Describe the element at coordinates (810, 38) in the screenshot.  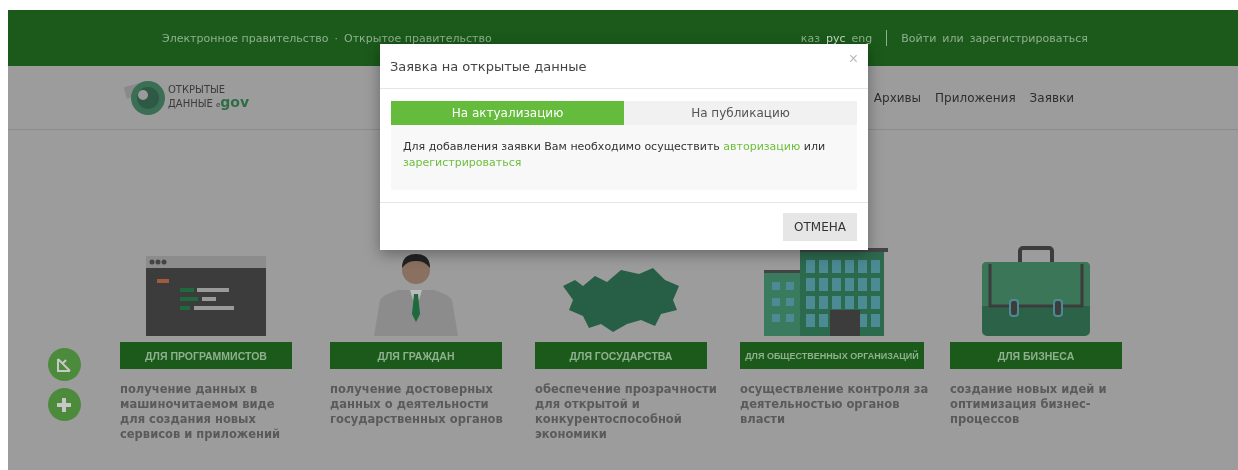
I see `language-link: каз` at that location.